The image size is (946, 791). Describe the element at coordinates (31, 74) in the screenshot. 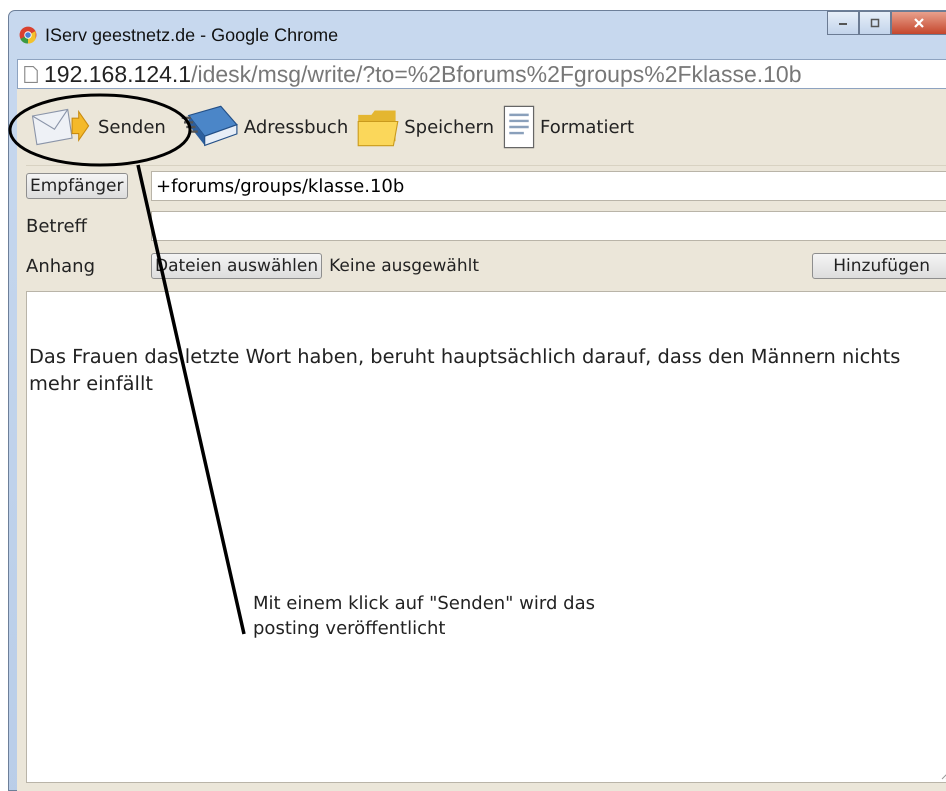

I see `page-icon` at that location.